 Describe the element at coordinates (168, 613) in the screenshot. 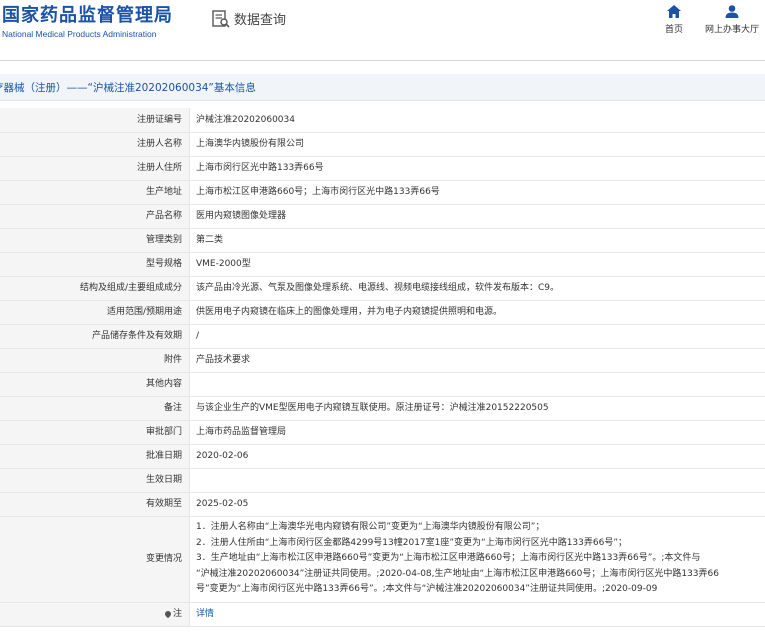

I see `location-pin-icon` at that location.